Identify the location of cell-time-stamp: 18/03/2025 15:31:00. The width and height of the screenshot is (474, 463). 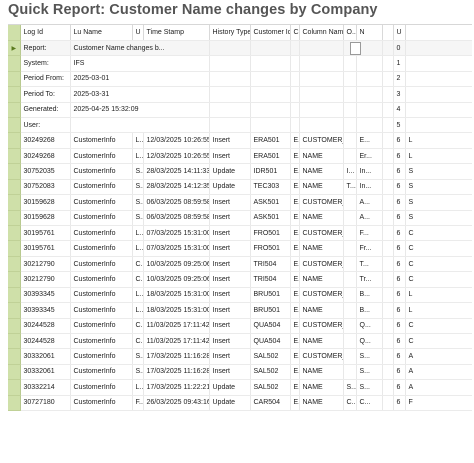
(176, 295).